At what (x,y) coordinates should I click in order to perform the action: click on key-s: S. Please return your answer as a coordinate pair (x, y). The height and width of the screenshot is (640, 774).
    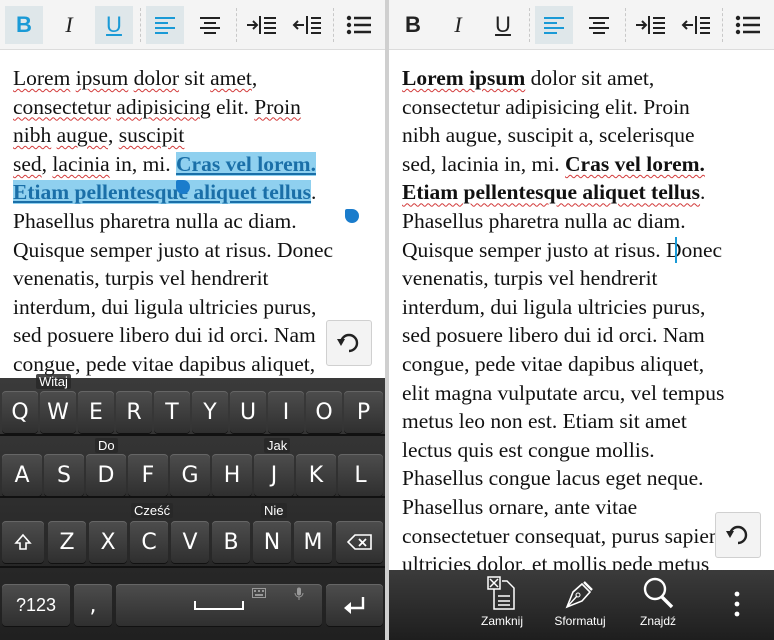
    Looking at the image, I should click on (64, 475).